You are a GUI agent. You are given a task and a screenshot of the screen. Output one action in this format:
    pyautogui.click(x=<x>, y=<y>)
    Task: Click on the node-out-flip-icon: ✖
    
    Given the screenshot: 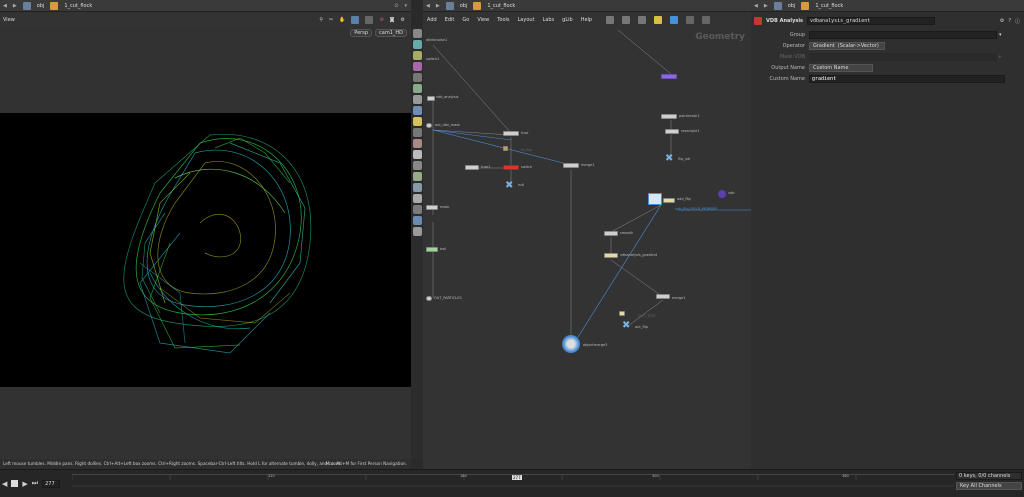 What is the action you would take?
    pyautogui.click(x=626, y=325)
    